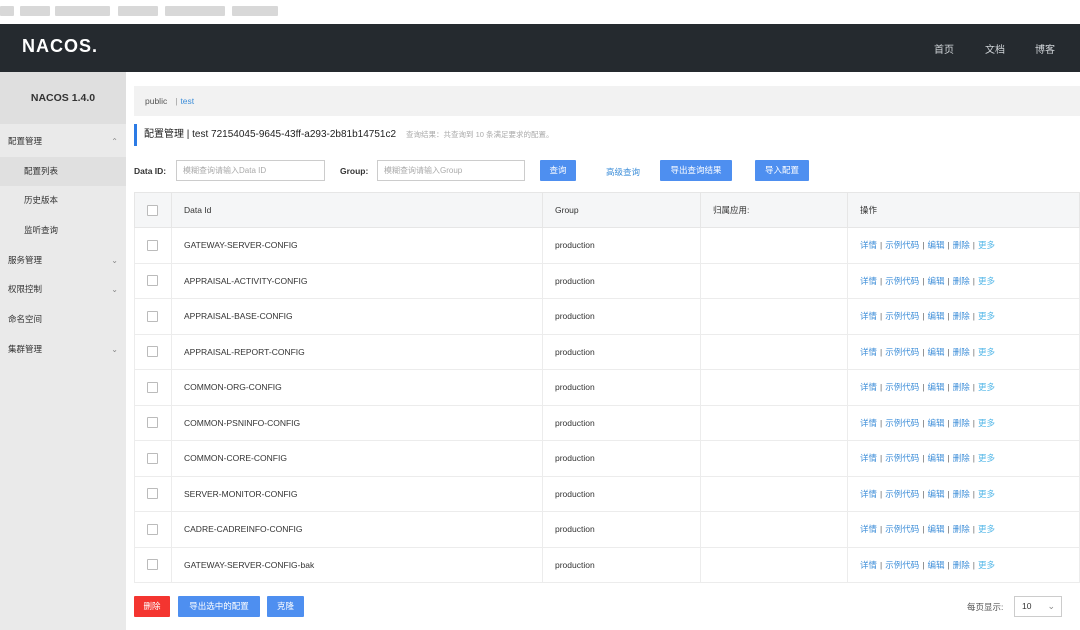  Describe the element at coordinates (152, 606) in the screenshot. I see `delete-selected-button: 删除` at that location.